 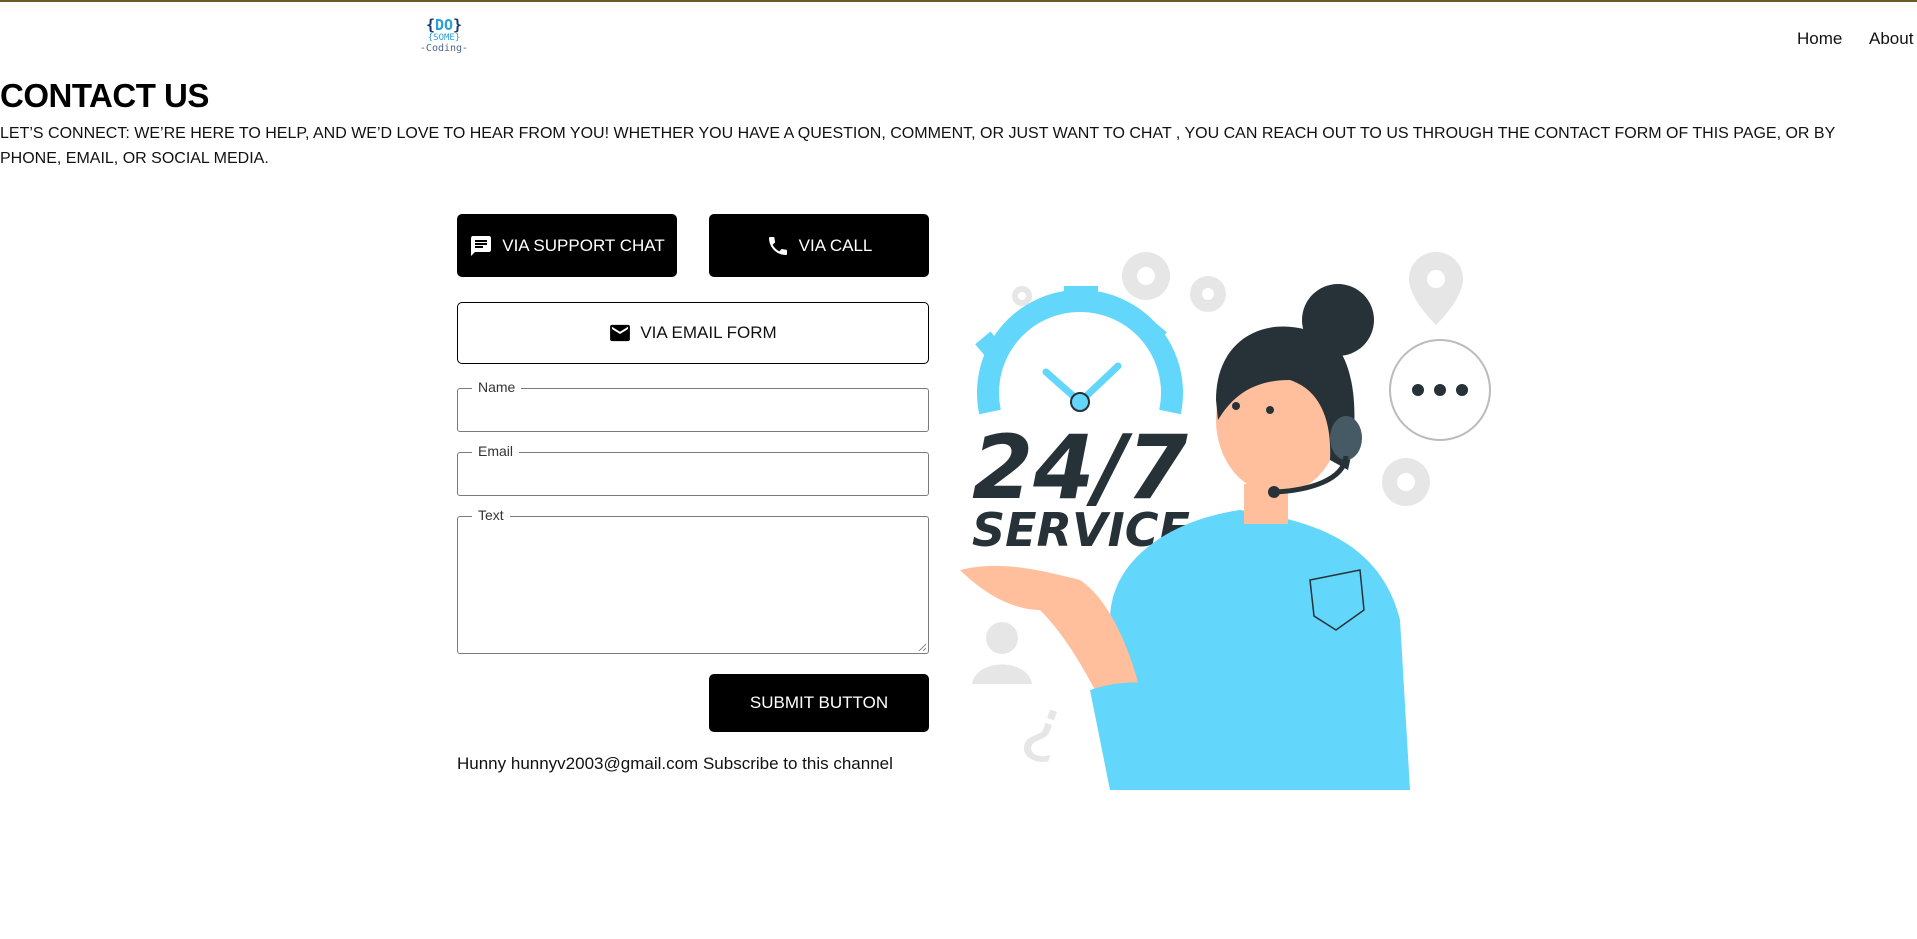 What do you see at coordinates (922, 647) in the screenshot?
I see `resize-grip-icon` at bounding box center [922, 647].